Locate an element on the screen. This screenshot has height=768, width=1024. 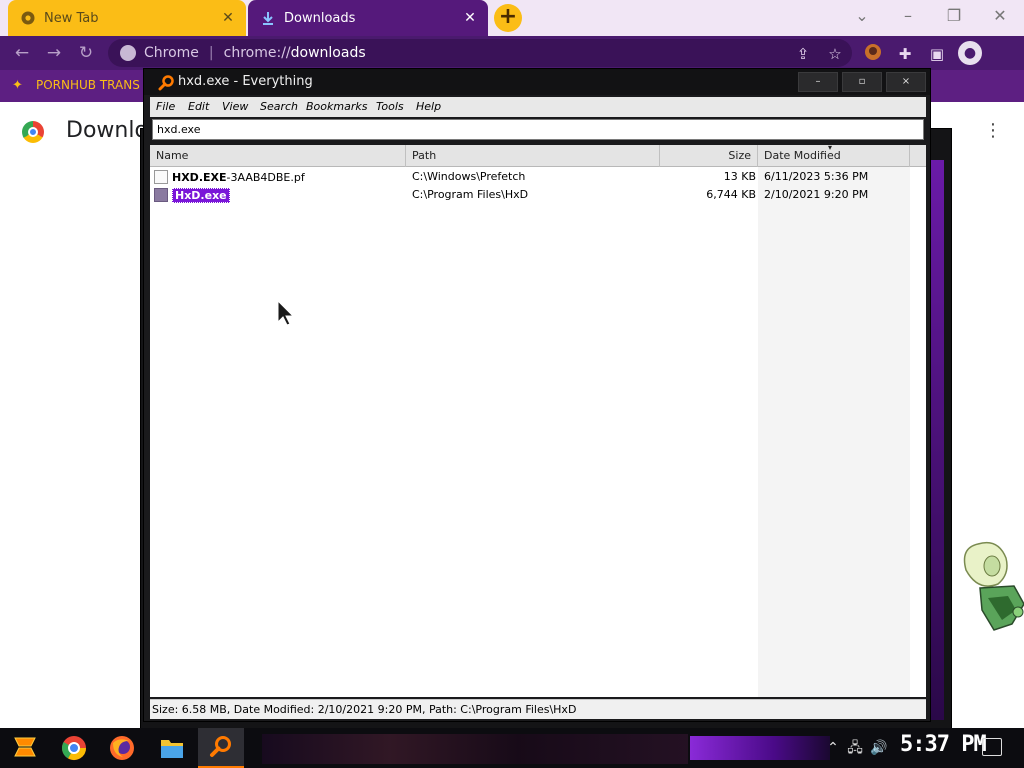
volume-icon: 🔊 is located at coordinates (879, 748).